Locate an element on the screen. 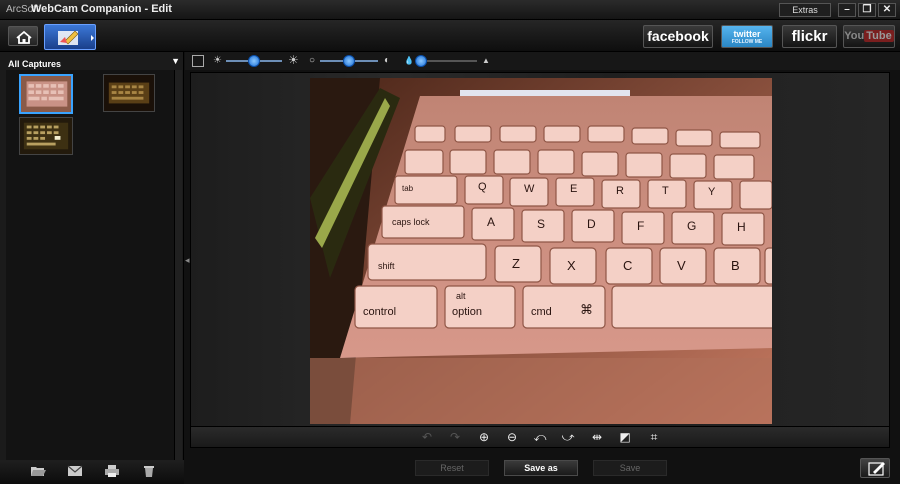  key-y: Y is located at coordinates (712, 192).